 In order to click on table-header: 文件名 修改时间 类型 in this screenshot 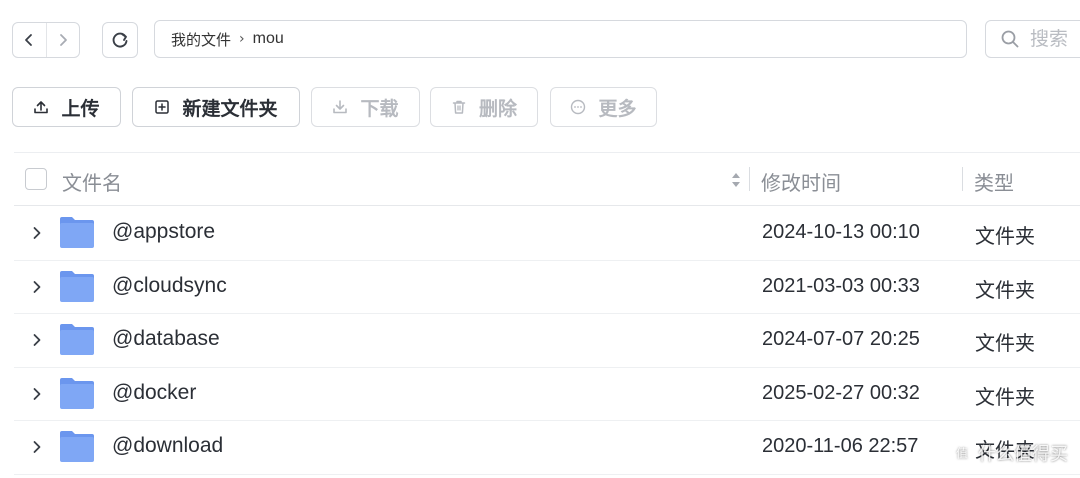, I will do `click(547, 179)`.